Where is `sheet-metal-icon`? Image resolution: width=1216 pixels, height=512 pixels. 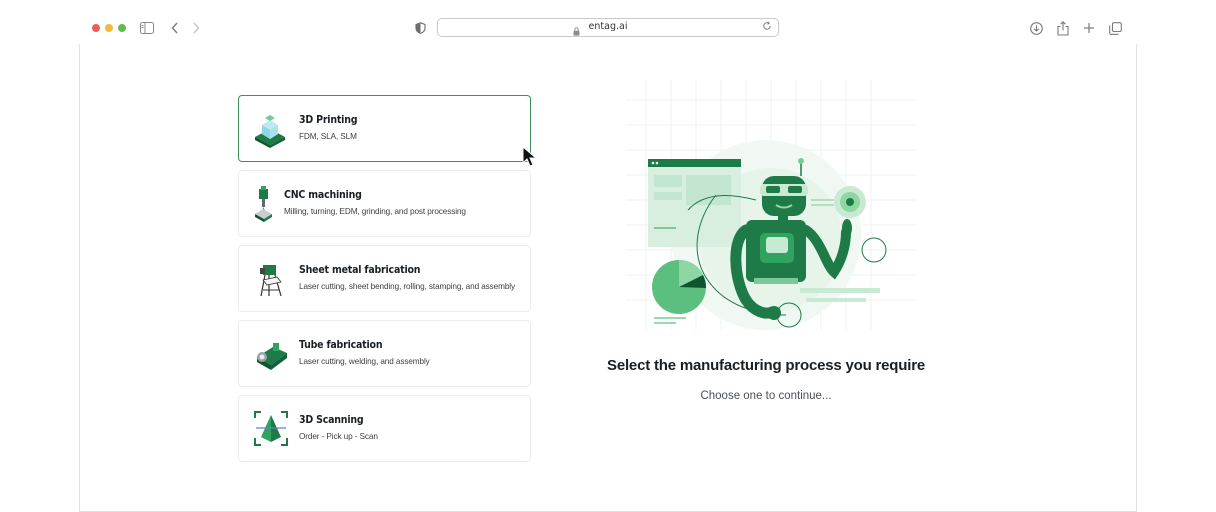
sheet-metal-icon is located at coordinates (271, 281).